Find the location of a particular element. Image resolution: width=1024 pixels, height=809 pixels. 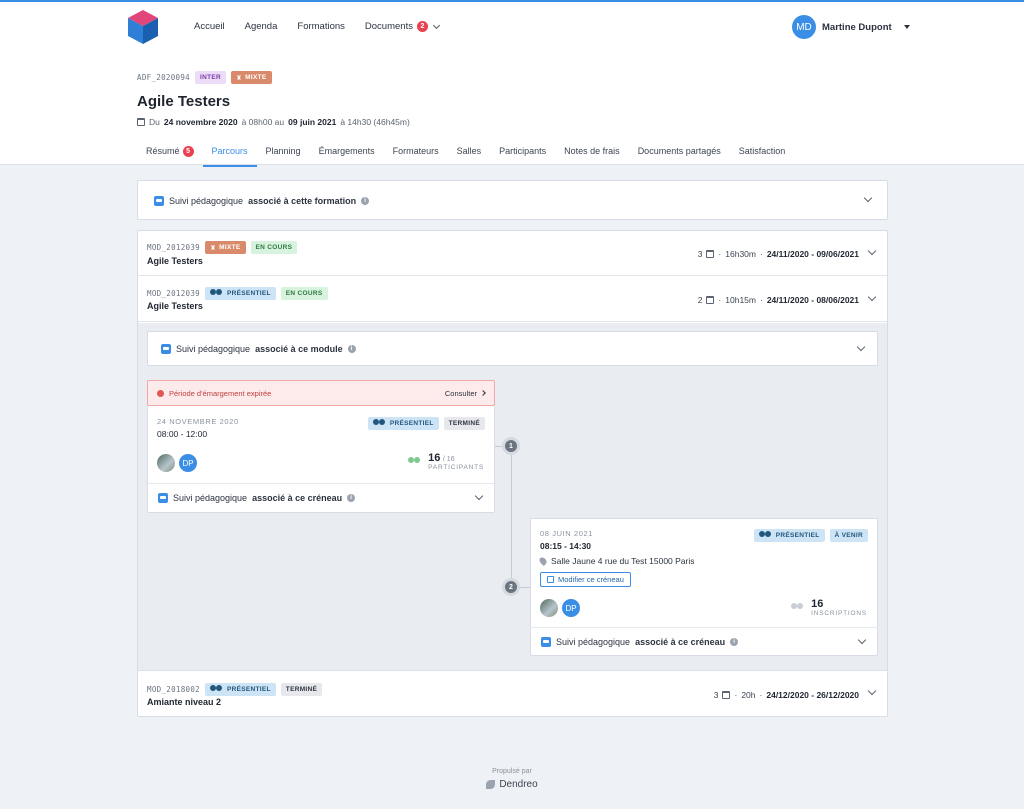

participant-count: 16 is located at coordinates (434, 458).